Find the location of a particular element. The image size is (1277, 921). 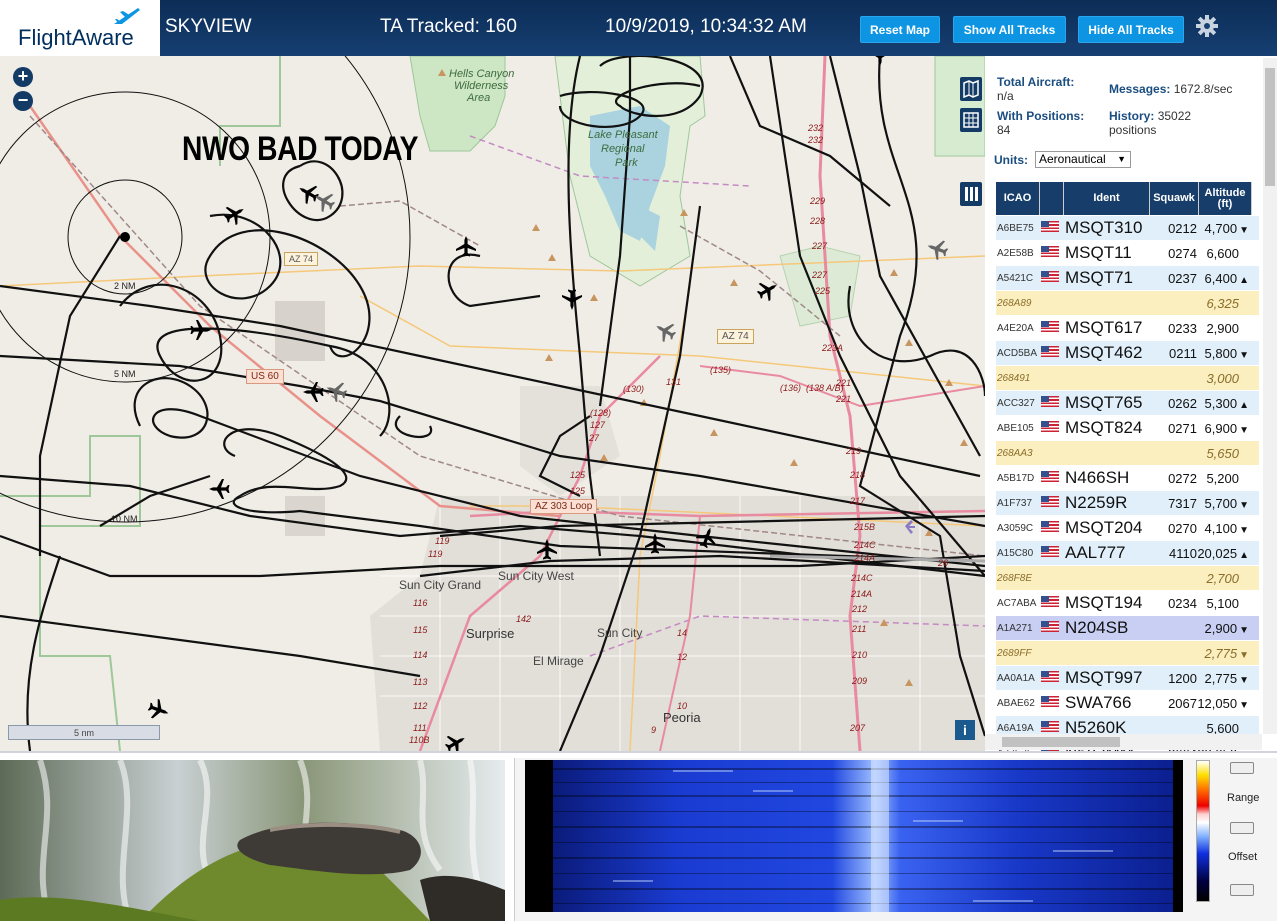

table-row: 268F8E 2,700 is located at coordinates (1127, 578).